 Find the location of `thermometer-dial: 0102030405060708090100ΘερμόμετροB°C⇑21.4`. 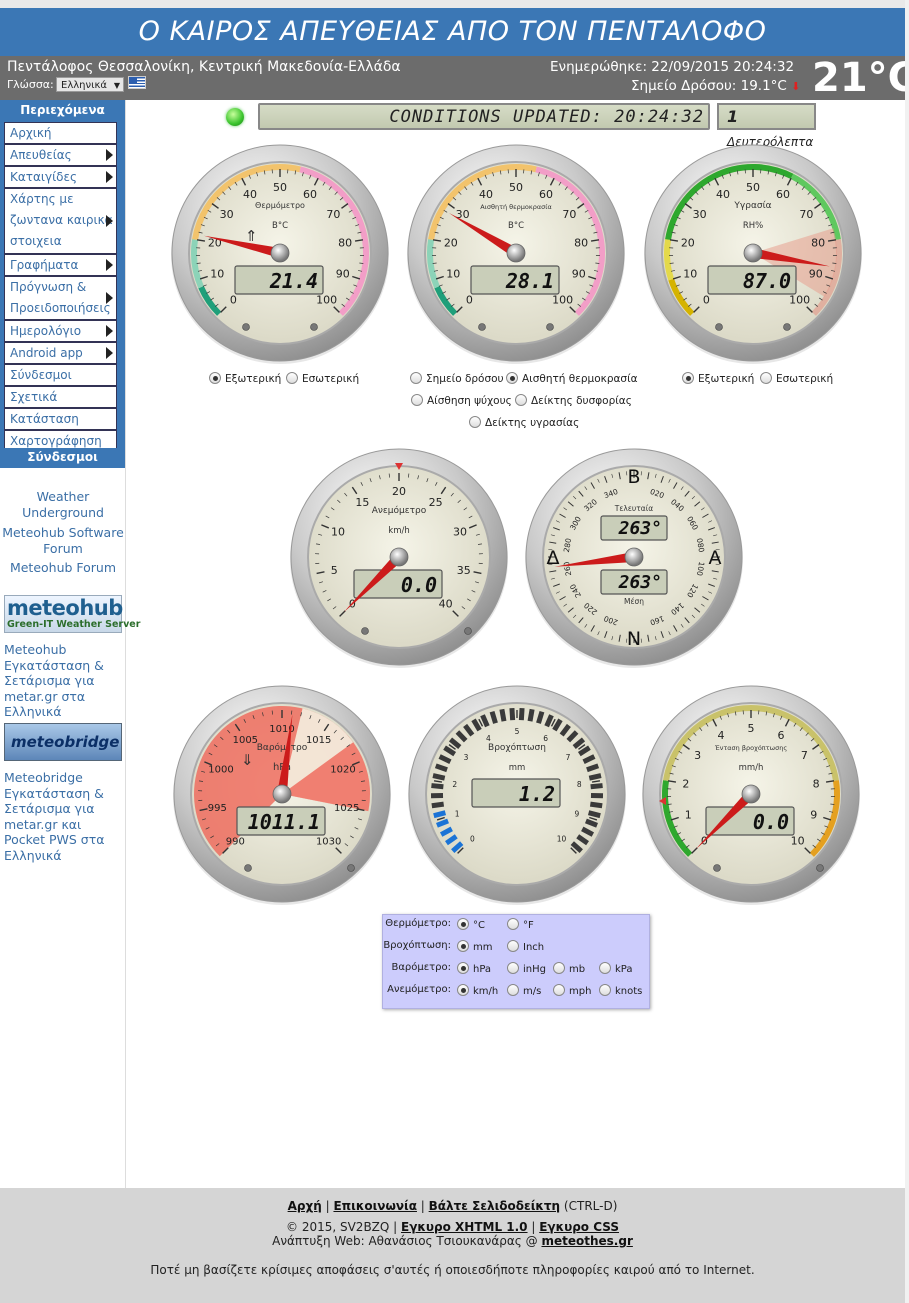

thermometer-dial: 0102030405060708090100ΘερμόμετροB°C⇑21.4 is located at coordinates (280, 254).